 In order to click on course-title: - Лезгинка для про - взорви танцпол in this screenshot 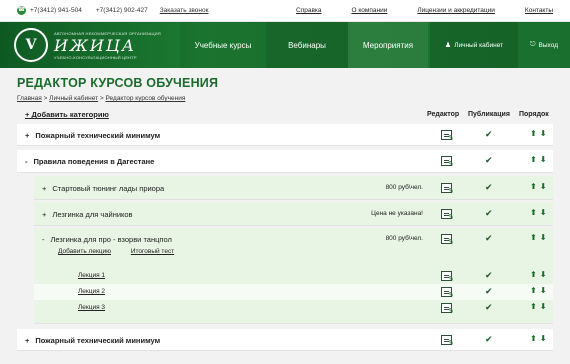, I will do `click(107, 239)`.